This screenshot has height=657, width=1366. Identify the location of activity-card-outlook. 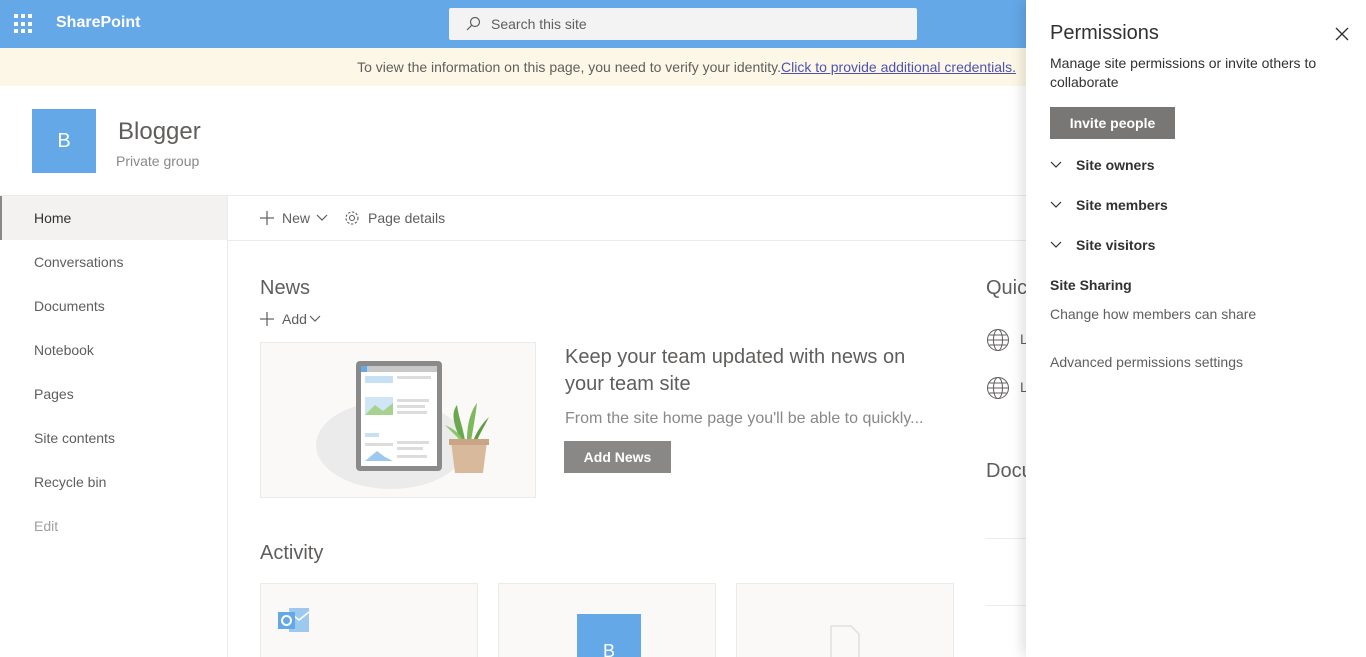
(369, 620).